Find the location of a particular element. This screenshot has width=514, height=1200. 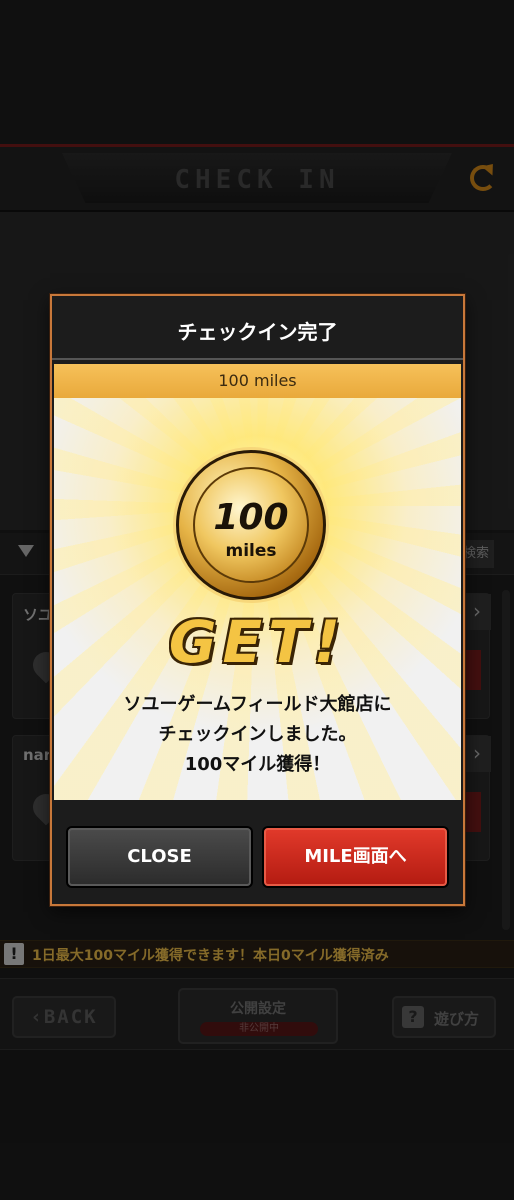

coin-face: 100 miles is located at coordinates (251, 525).